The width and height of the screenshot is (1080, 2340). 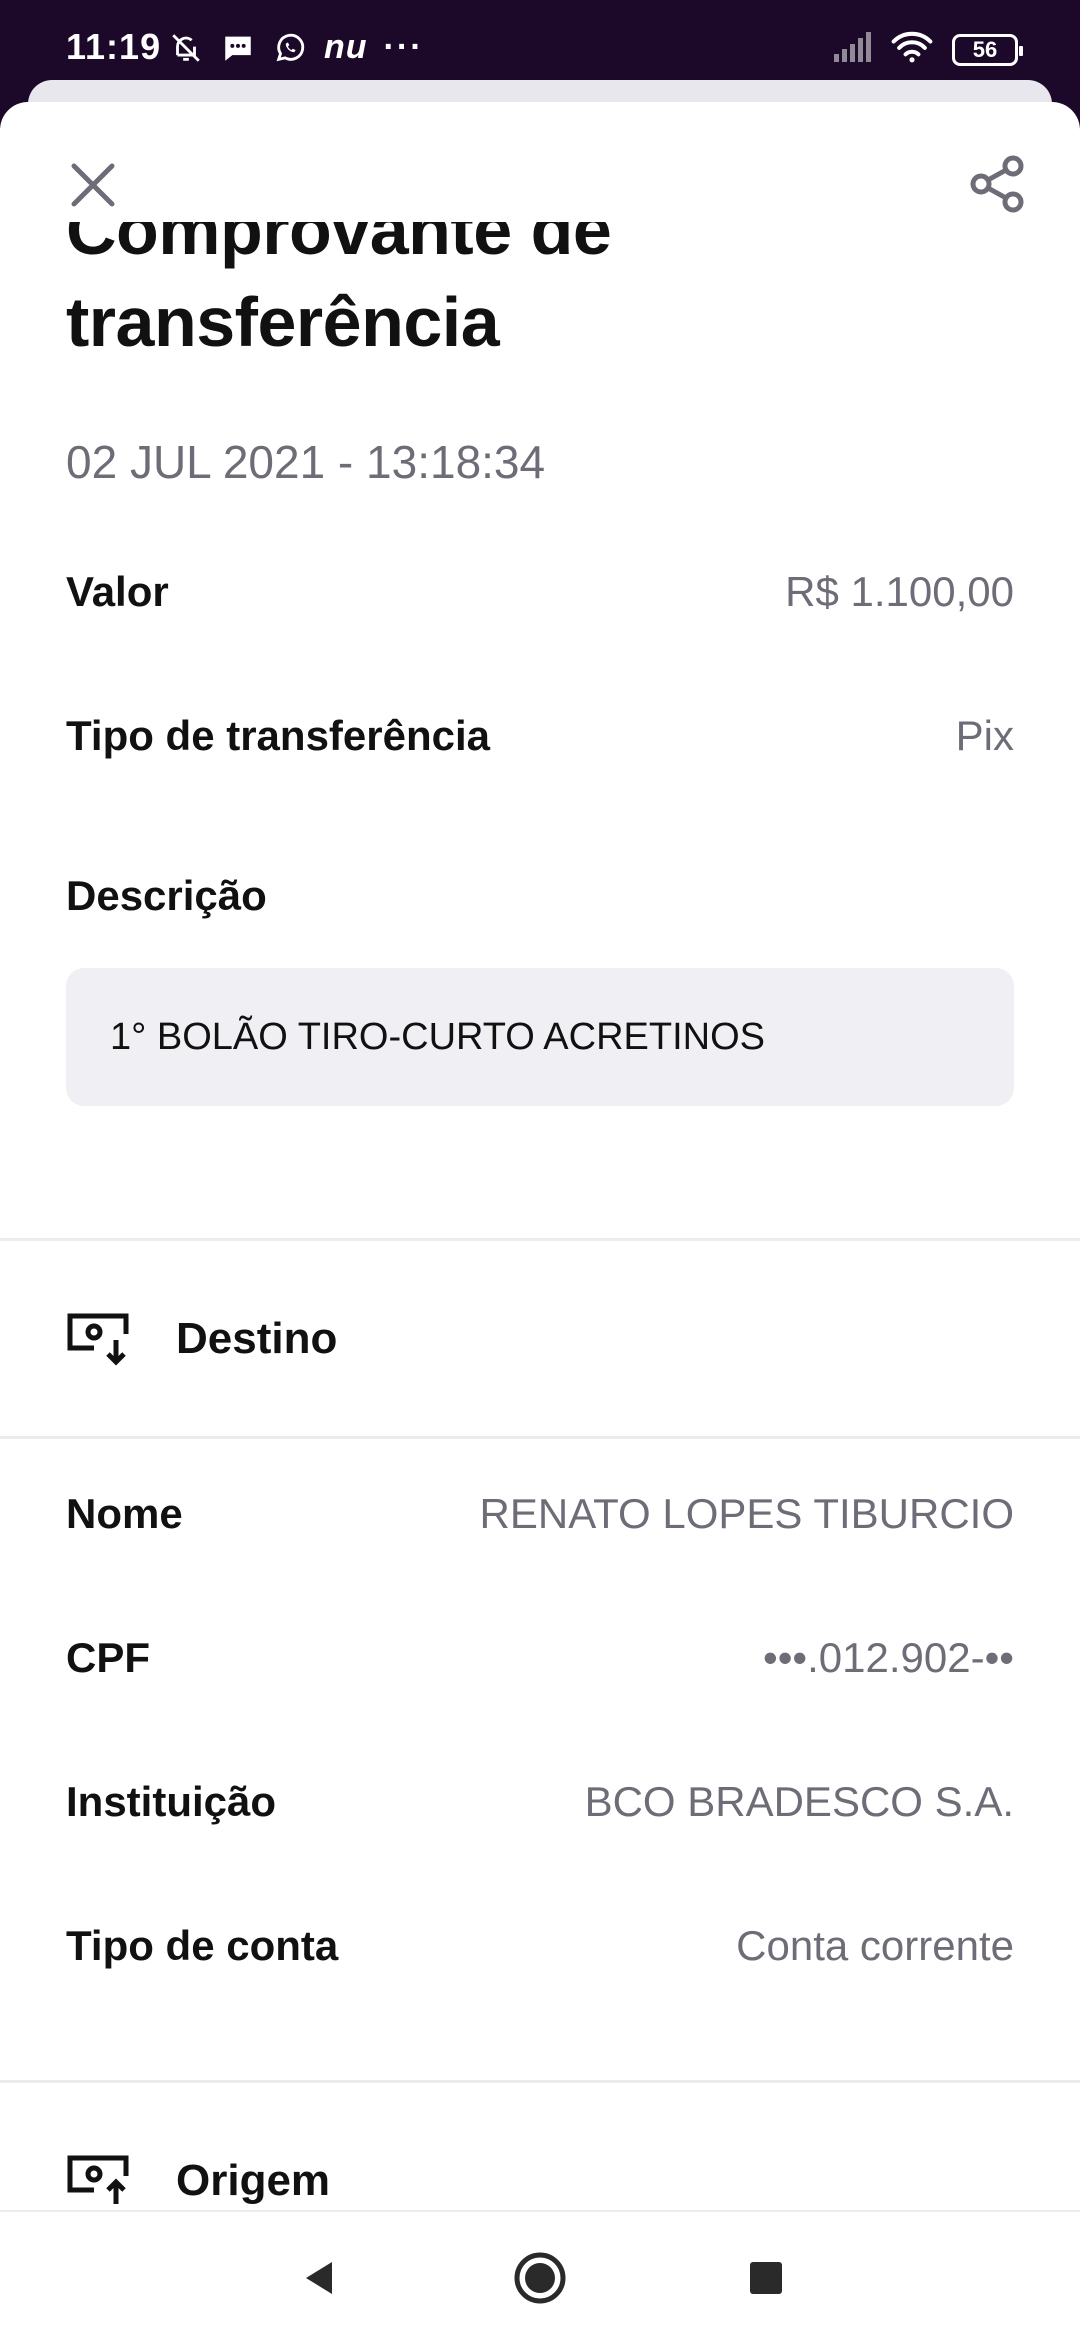 What do you see at coordinates (403, 47) in the screenshot?
I see `more-notifications-icon: ···` at bounding box center [403, 47].